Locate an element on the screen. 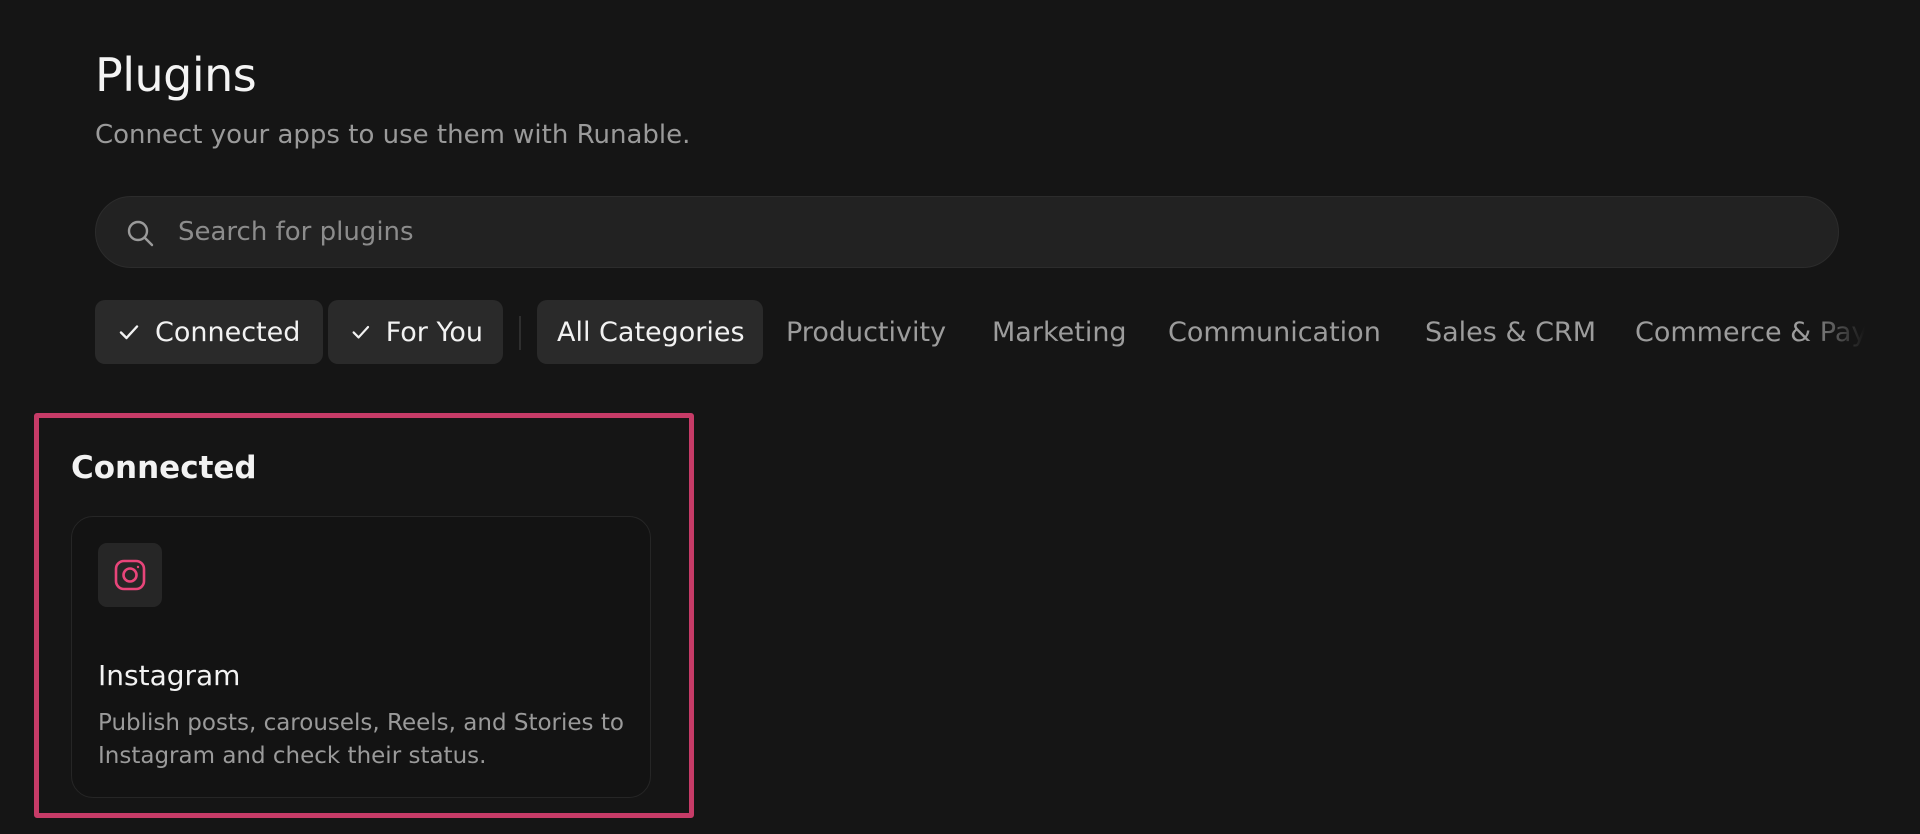 The height and width of the screenshot is (834, 1920). category-marketing: Marketing is located at coordinates (1059, 332).